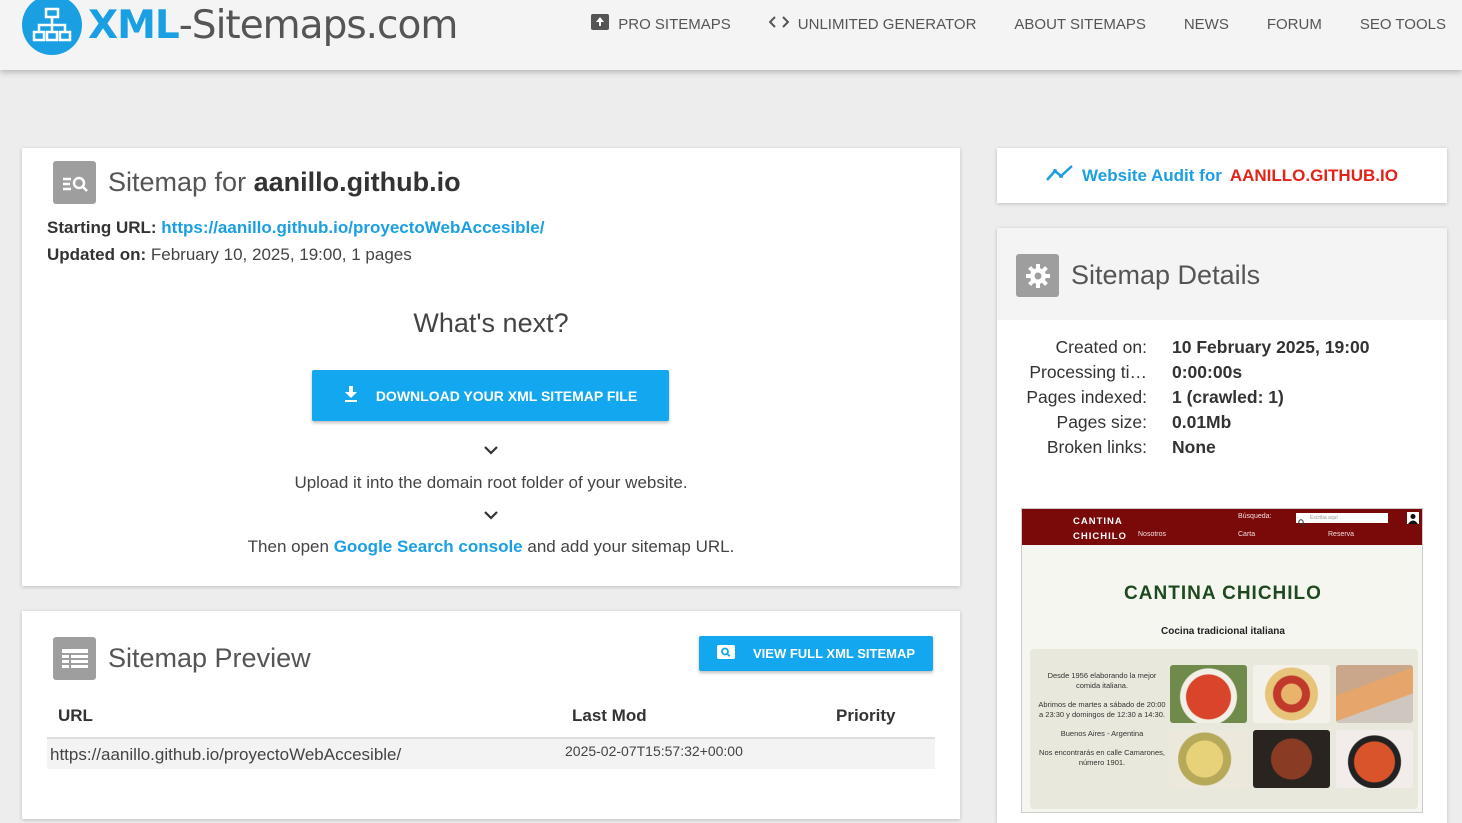  I want to click on starting-url-label: Starting URL:, so click(102, 227).